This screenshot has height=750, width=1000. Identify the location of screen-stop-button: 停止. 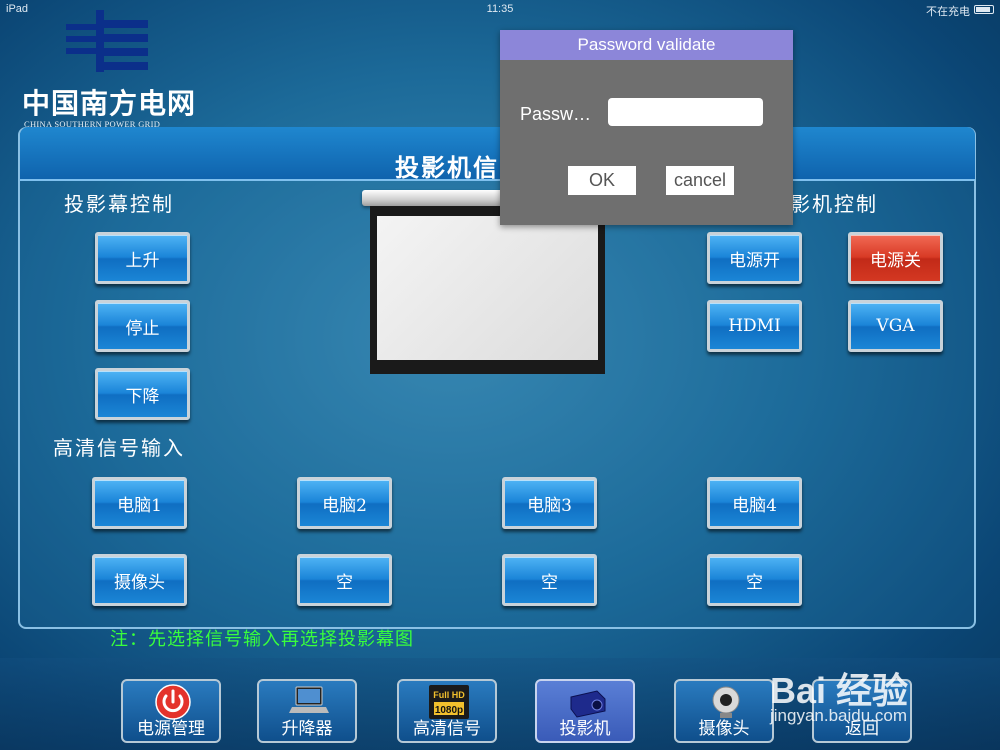
(142, 326).